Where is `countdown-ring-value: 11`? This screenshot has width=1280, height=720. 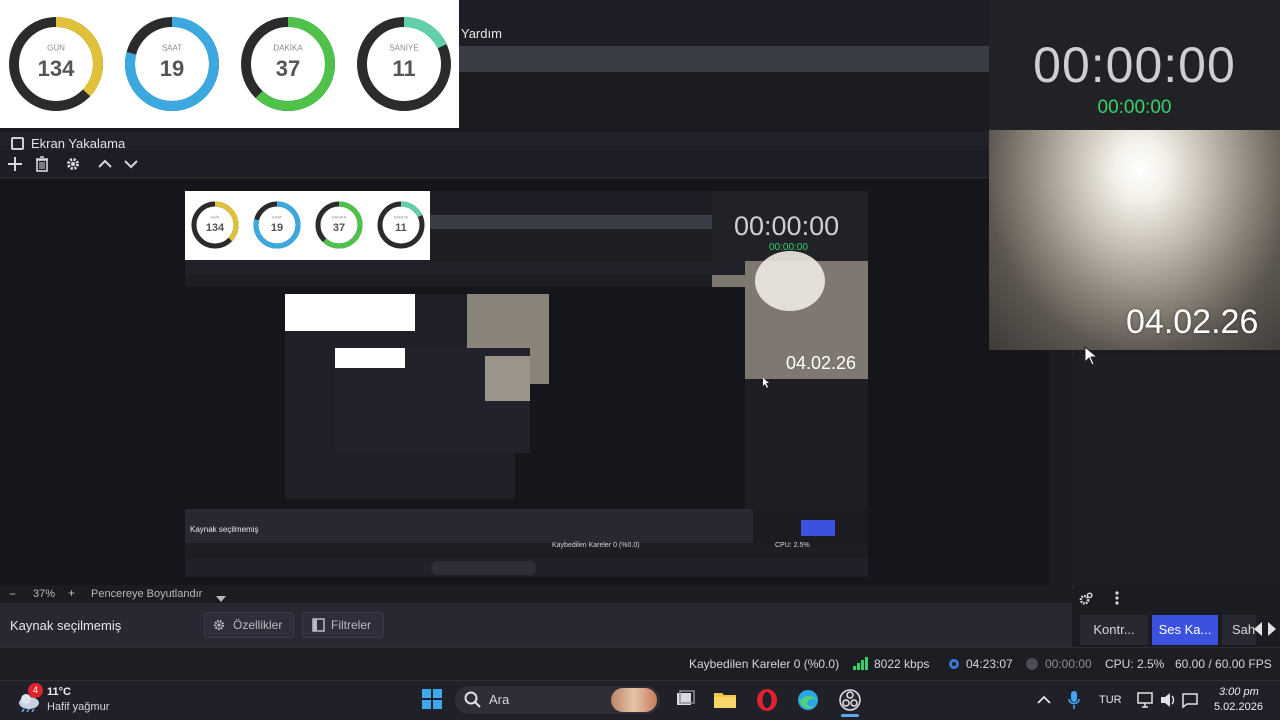
countdown-ring-value: 11 is located at coordinates (403, 68).